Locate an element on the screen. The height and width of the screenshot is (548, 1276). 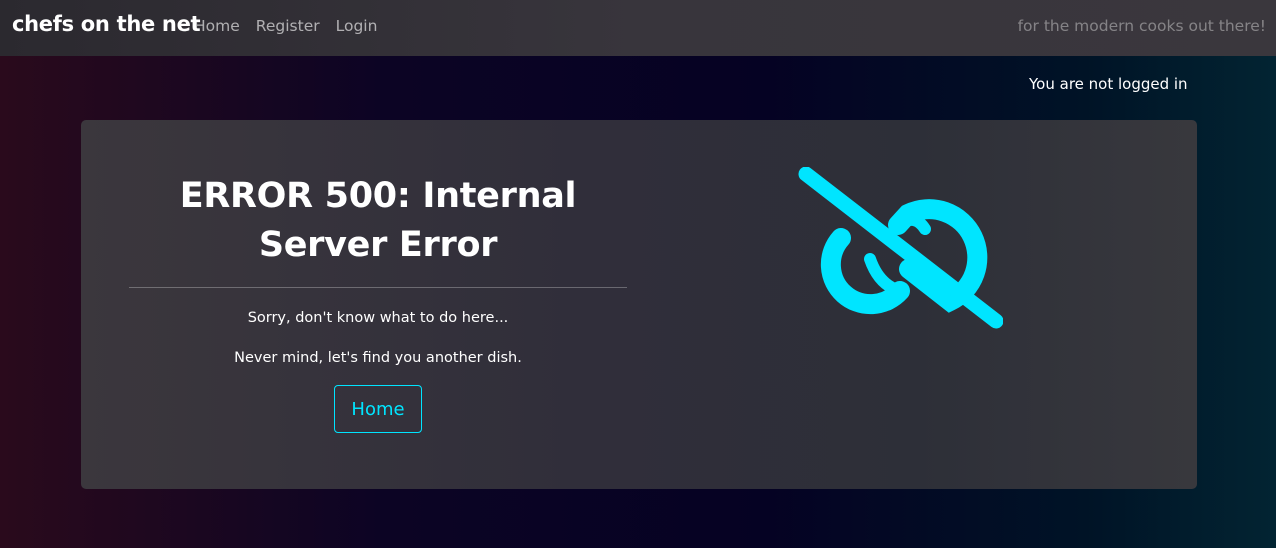
error-title: ERROR 500: Internal Server Error is located at coordinates (378, 220).